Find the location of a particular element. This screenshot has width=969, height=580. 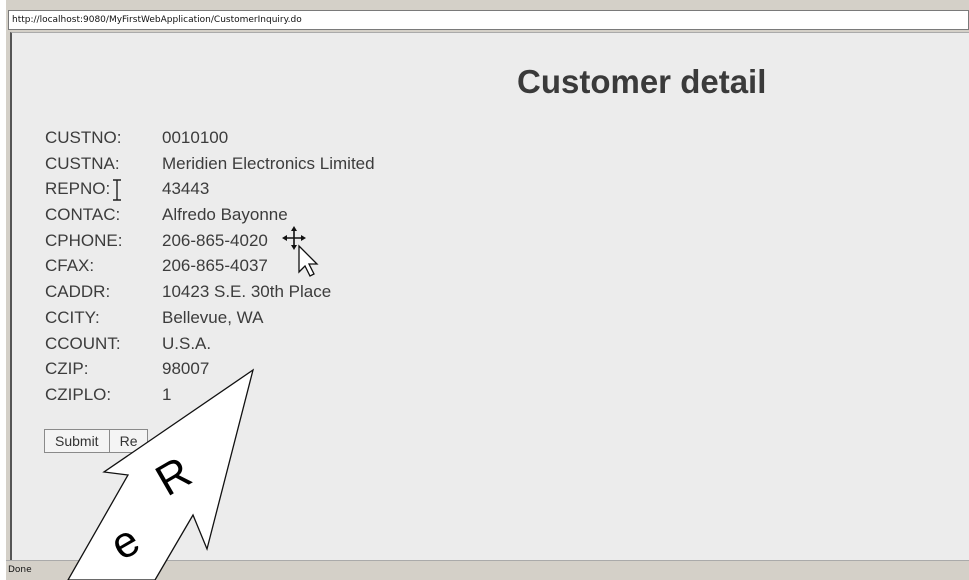

field-row-custna: CUSTNA: Meridien Electronics Limited is located at coordinates (210, 164).